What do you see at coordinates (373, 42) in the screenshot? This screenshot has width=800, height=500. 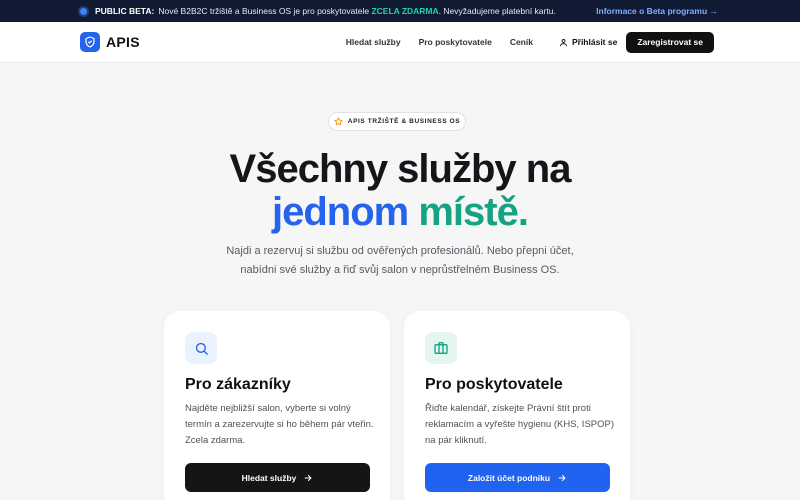 I see `nav-link-hledat-sluzby: Hledat služby` at bounding box center [373, 42].